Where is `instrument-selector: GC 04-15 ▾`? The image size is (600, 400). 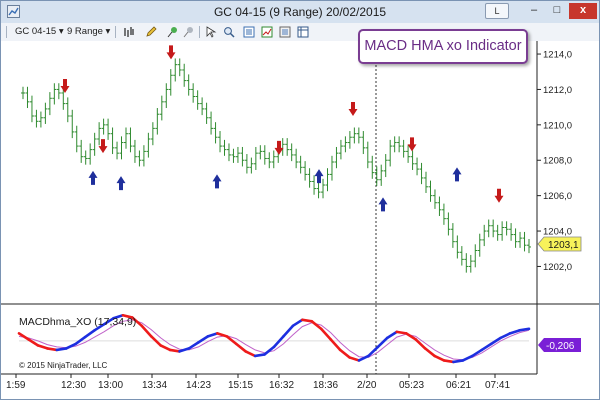
instrument-selector: GC 04-15 ▾ is located at coordinates (39, 32).